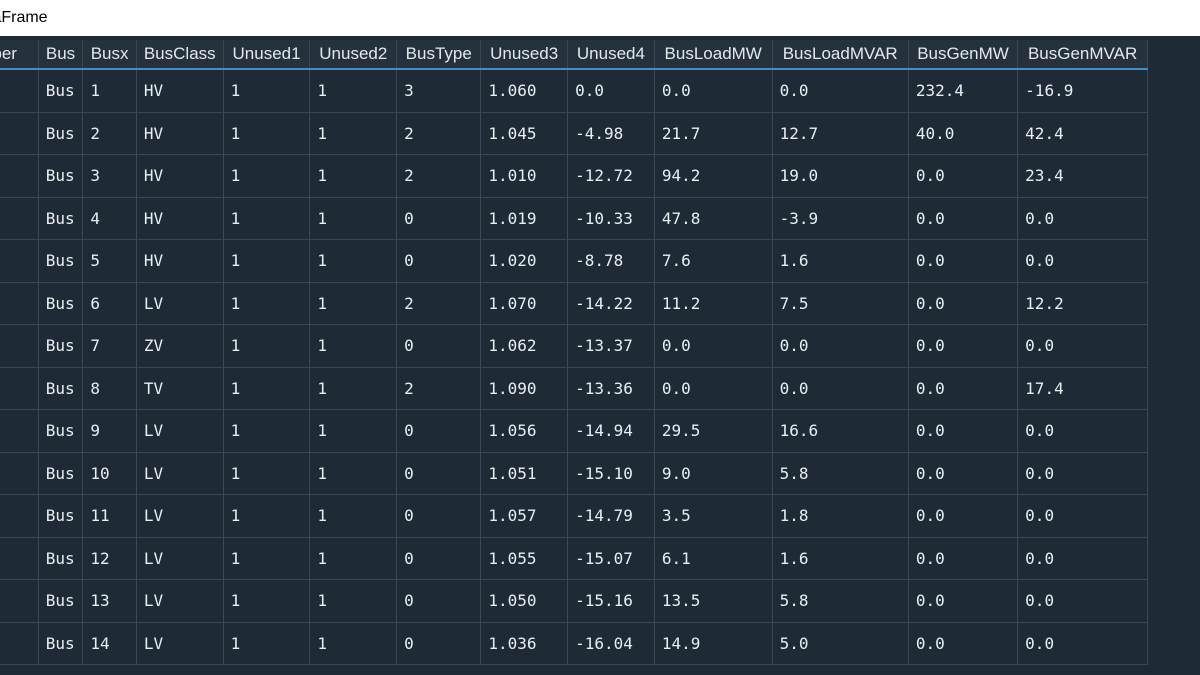  Describe the element at coordinates (524, 133) in the screenshot. I see `table-cell-unused3: 1.045` at that location.